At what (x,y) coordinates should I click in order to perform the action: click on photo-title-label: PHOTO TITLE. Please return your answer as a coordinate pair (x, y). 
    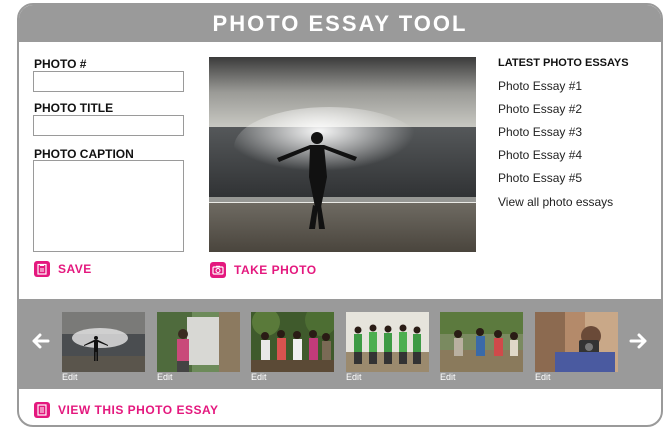
    Looking at the image, I should click on (74, 108).